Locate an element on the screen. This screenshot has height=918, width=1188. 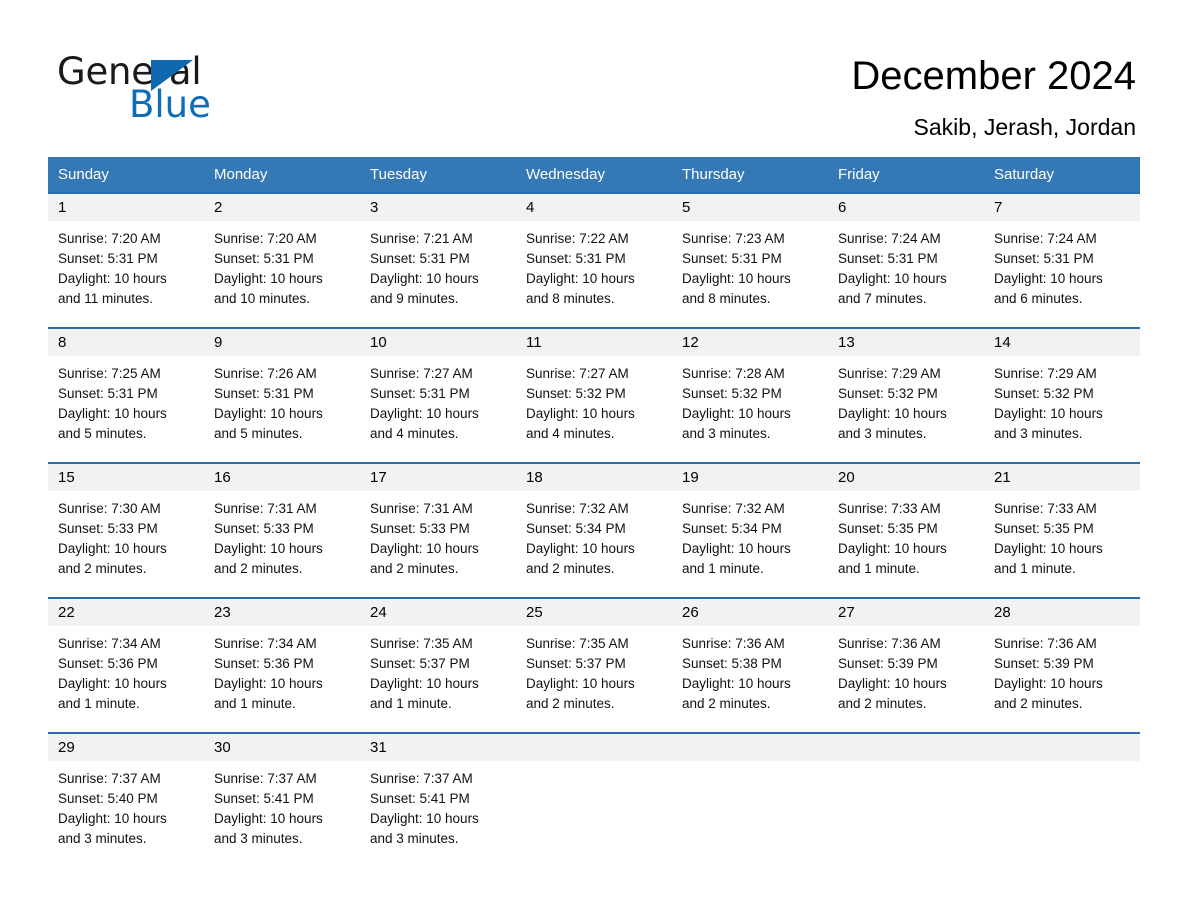
sunrise-text: Sunrise: 7:36 AM is located at coordinates (1045, 643).